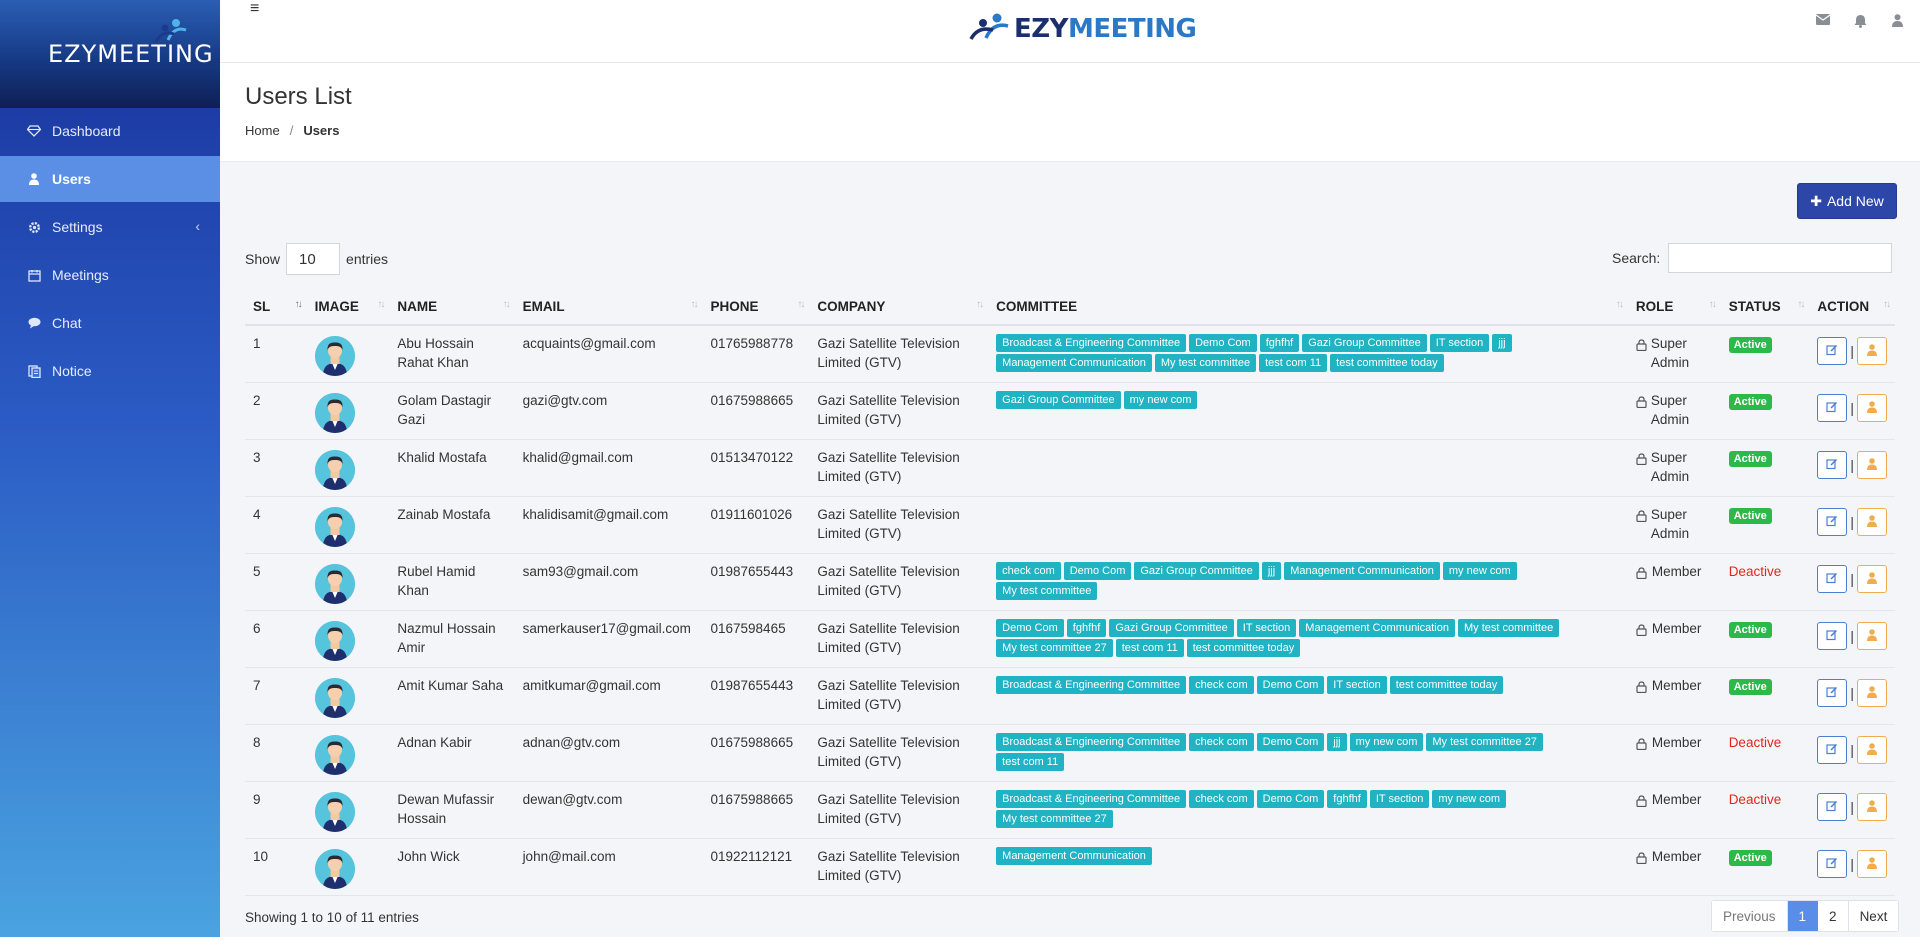  Describe the element at coordinates (1479, 571) in the screenshot. I see `committee-tag: my new com` at that location.